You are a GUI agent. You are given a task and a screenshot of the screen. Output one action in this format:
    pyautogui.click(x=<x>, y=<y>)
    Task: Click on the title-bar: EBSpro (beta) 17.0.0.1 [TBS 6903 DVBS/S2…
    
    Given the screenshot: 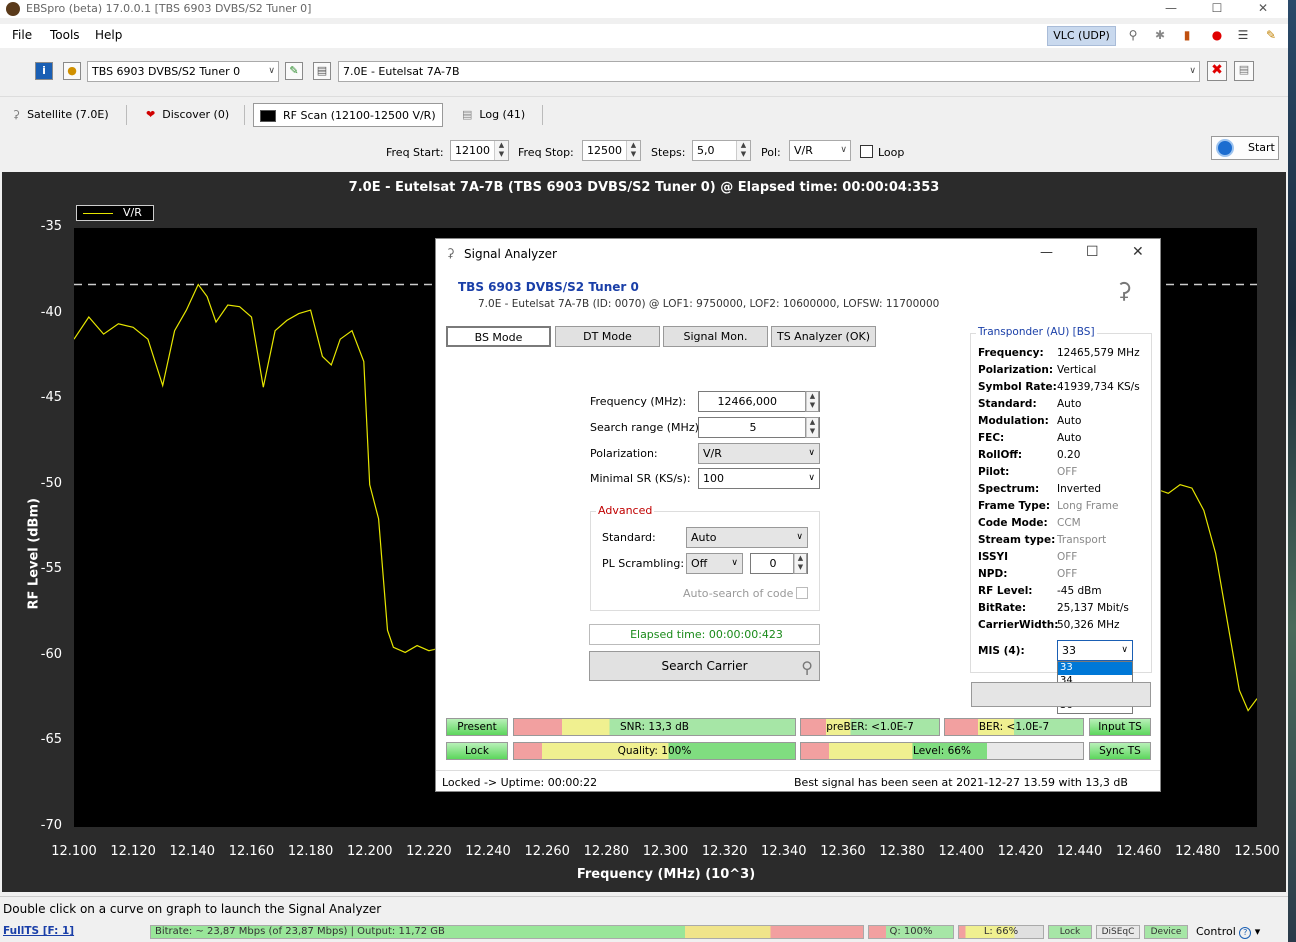 What is the action you would take?
    pyautogui.click(x=644, y=9)
    